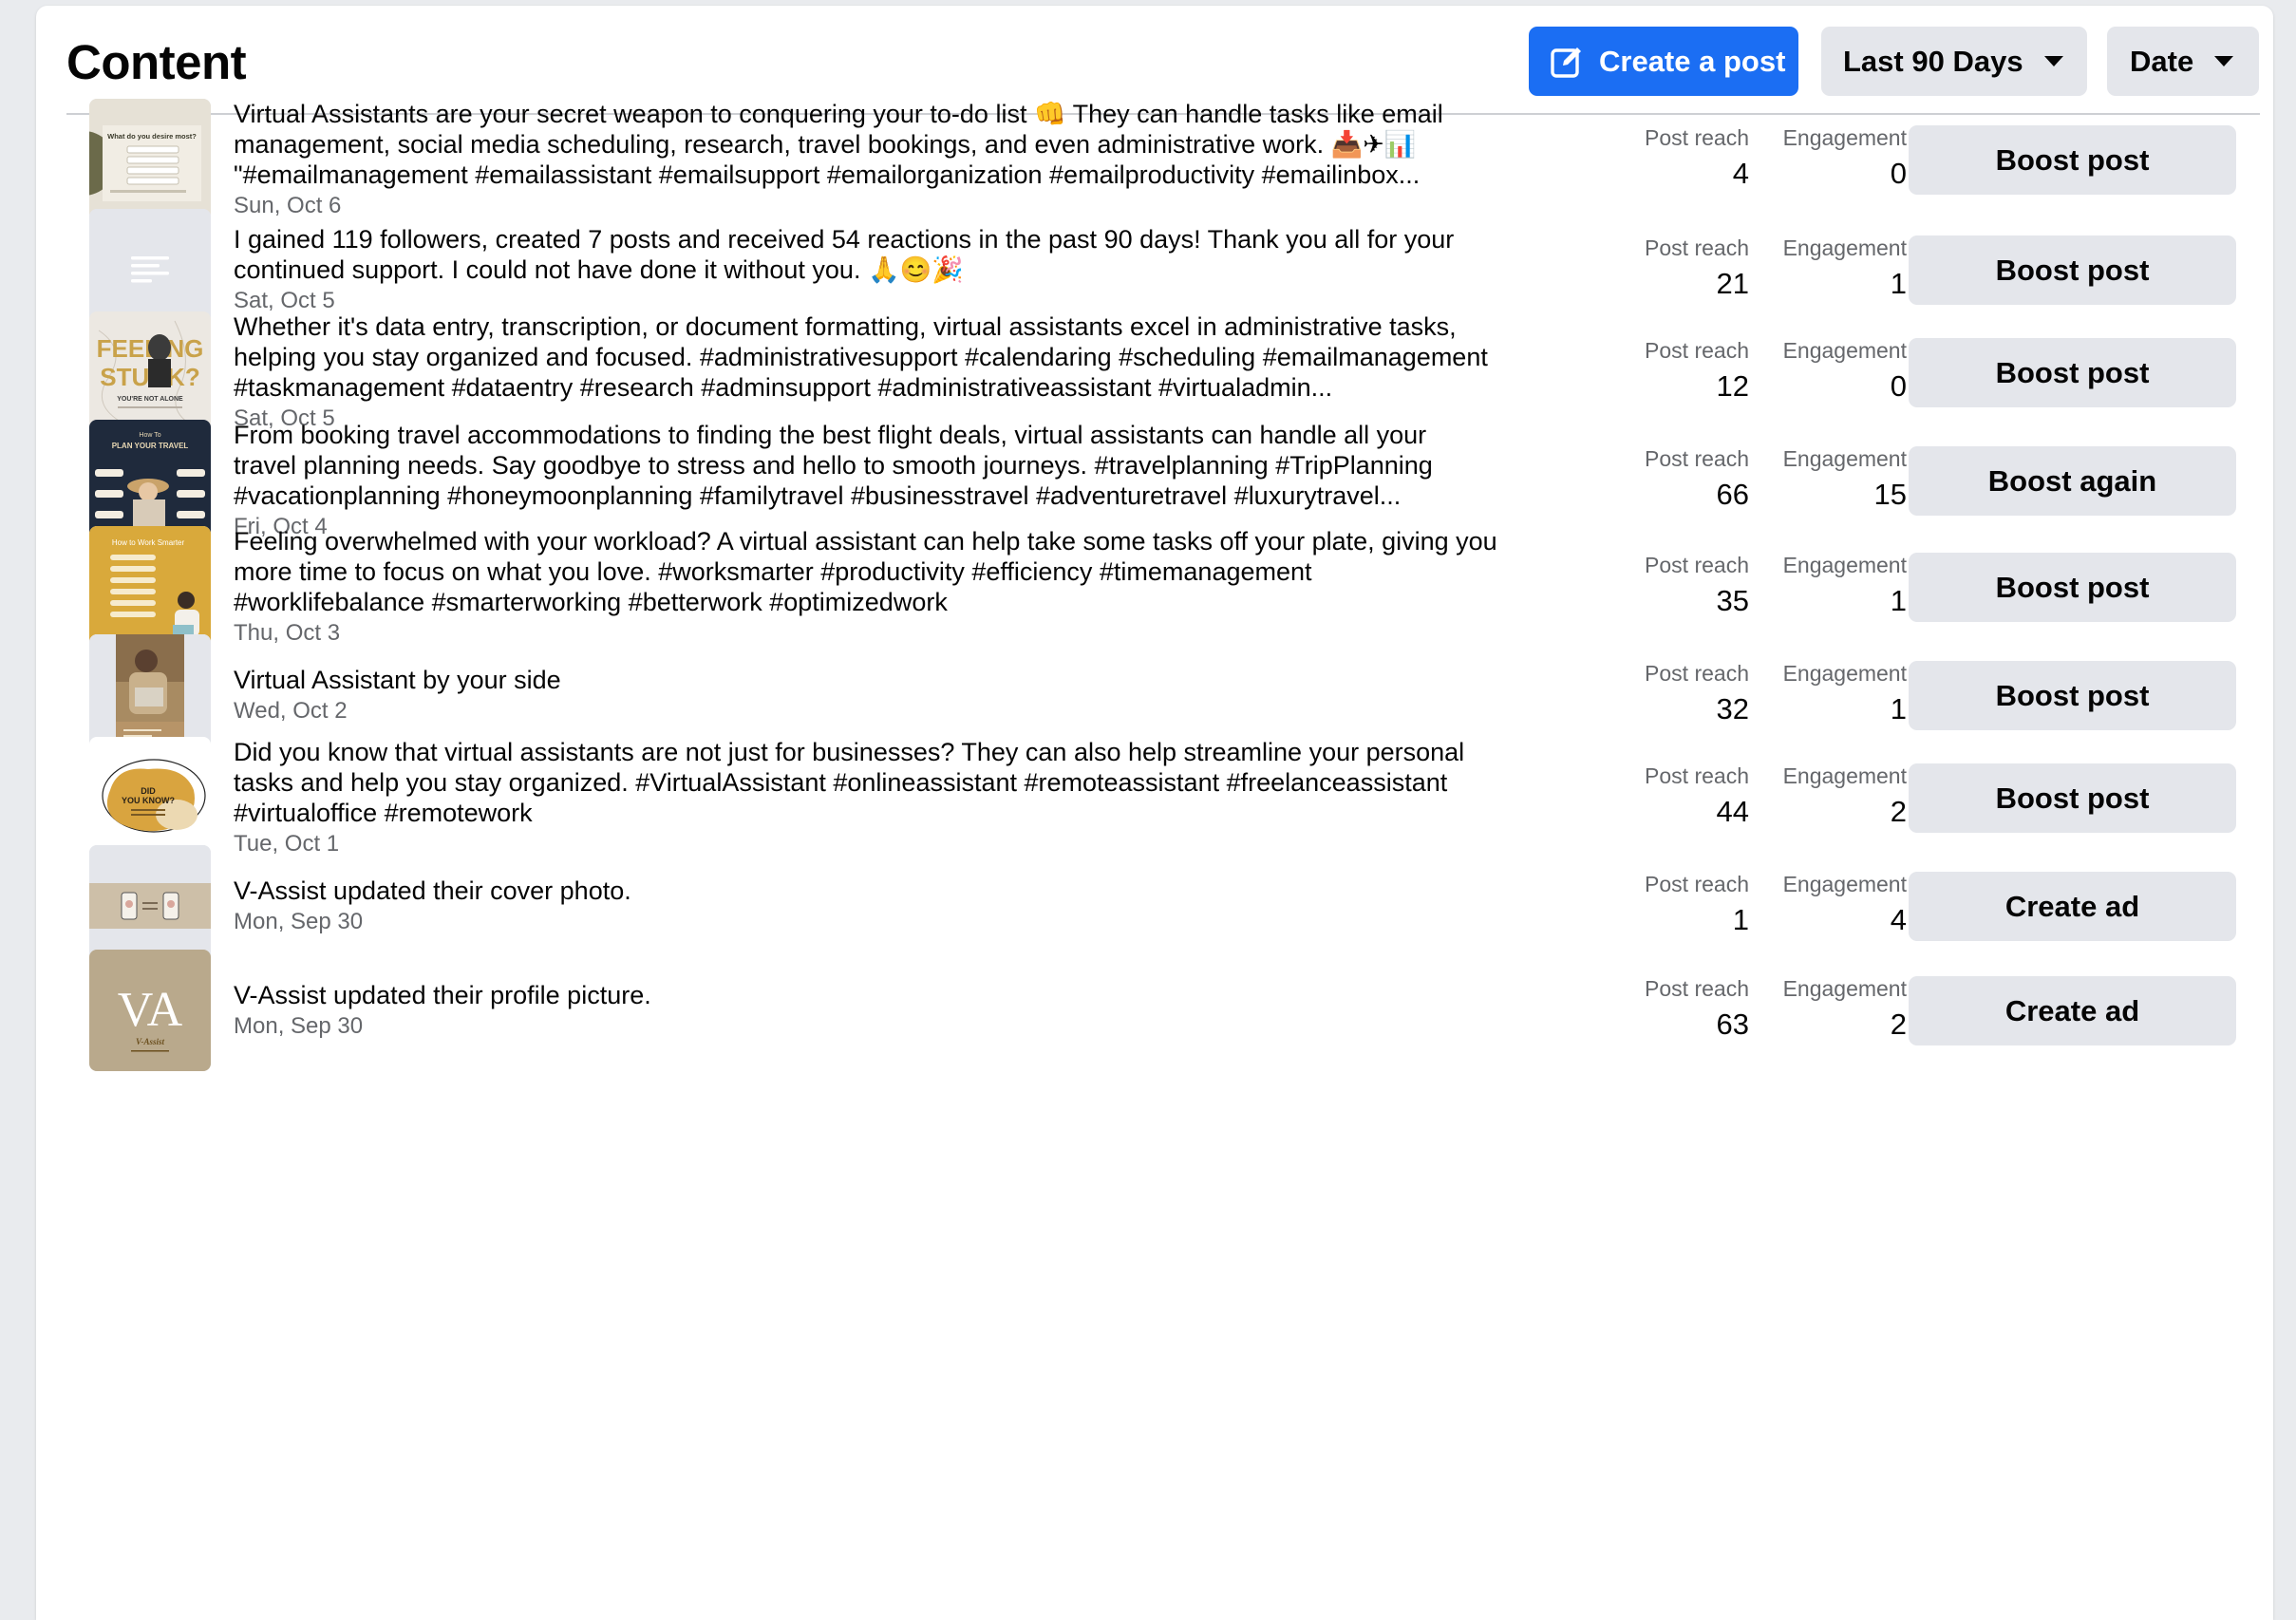 The height and width of the screenshot is (1620, 2296). Describe the element at coordinates (156, 62) in the screenshot. I see `page-title: Content` at that location.